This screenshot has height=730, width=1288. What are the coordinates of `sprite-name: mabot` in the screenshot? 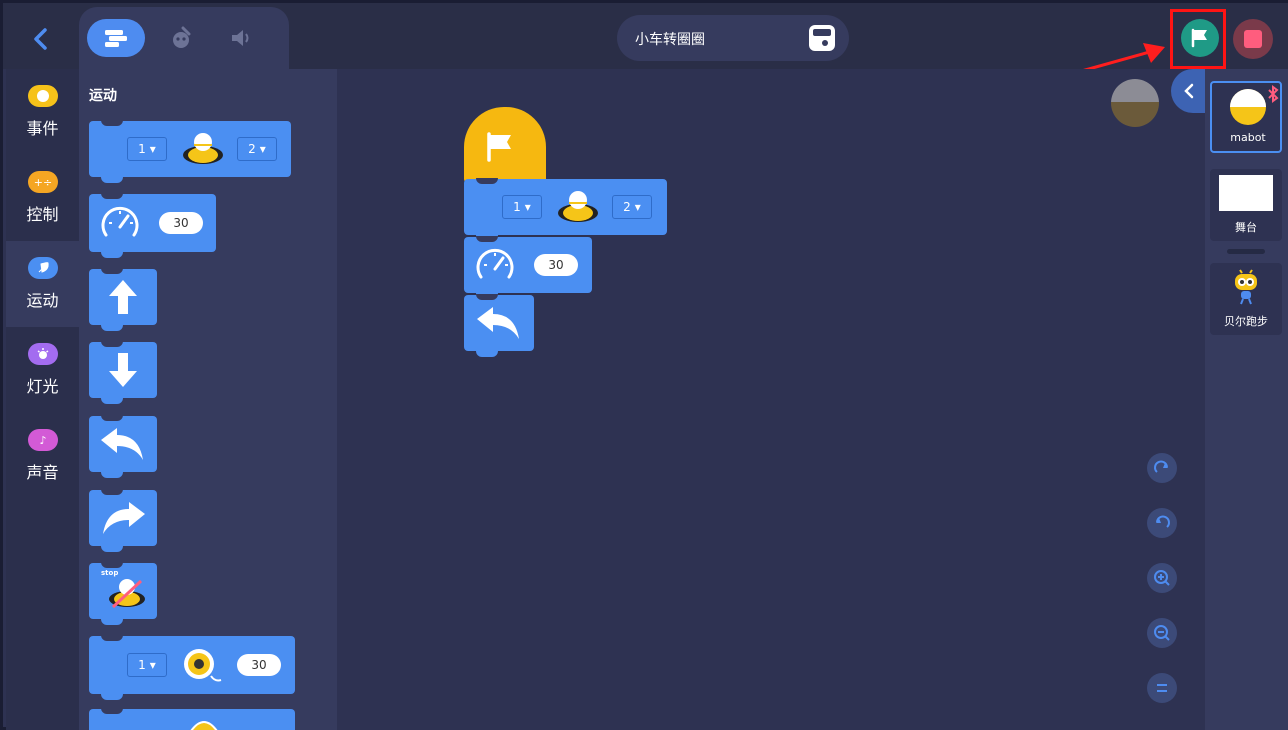 It's located at (1248, 137).